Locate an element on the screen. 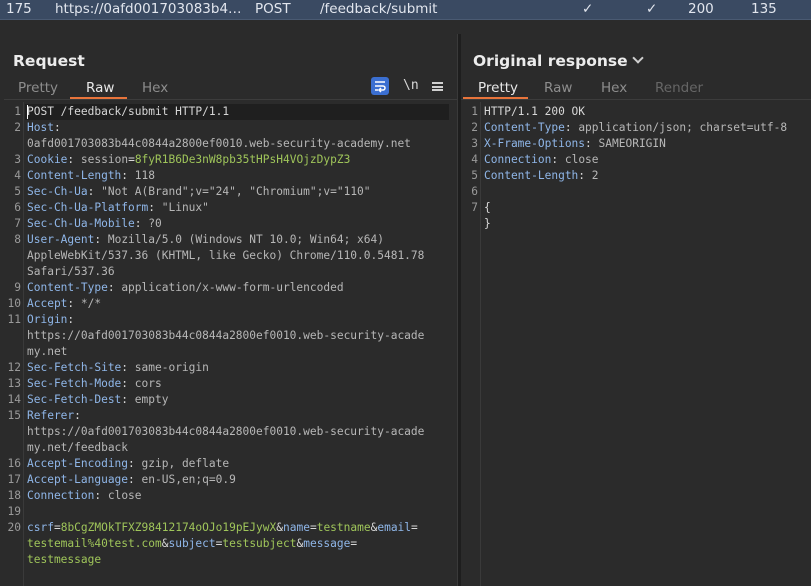  line-text: Accept-Encoding: gzip, deflate is located at coordinates (128, 463).